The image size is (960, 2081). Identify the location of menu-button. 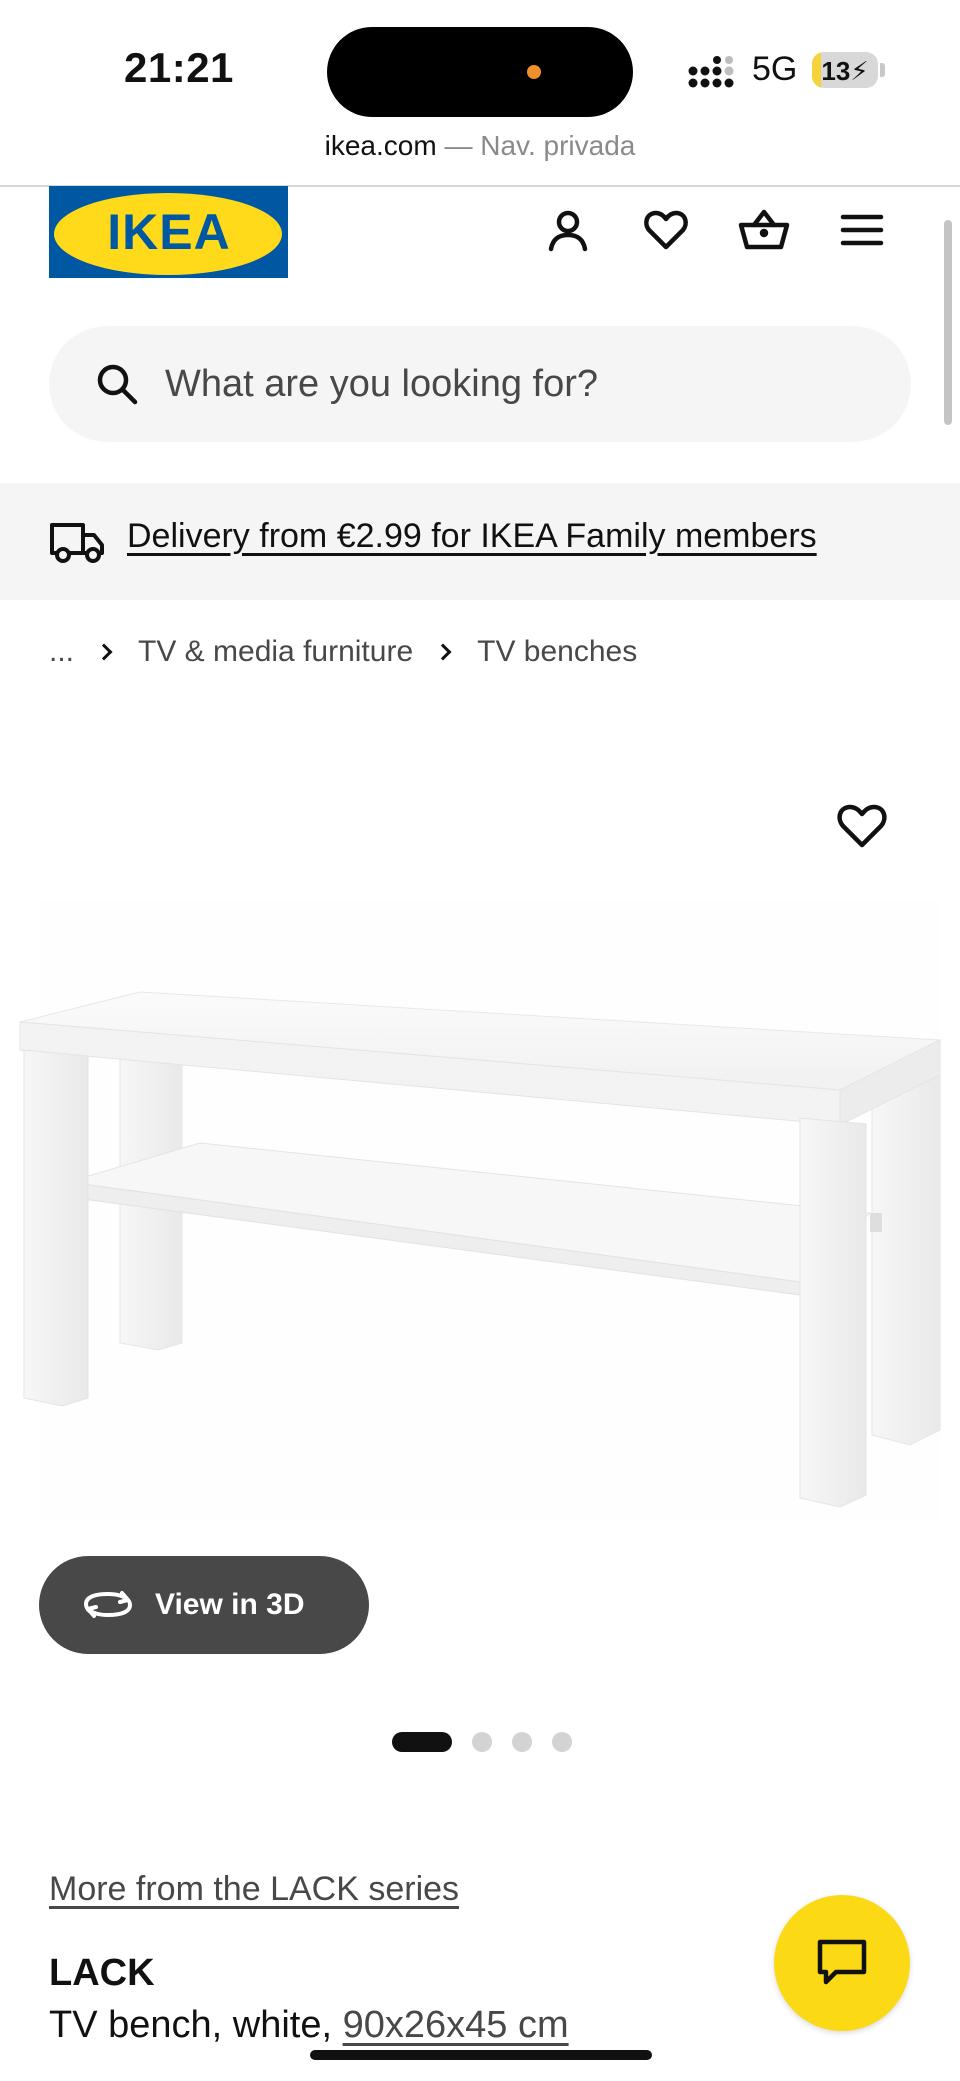
(862, 230).